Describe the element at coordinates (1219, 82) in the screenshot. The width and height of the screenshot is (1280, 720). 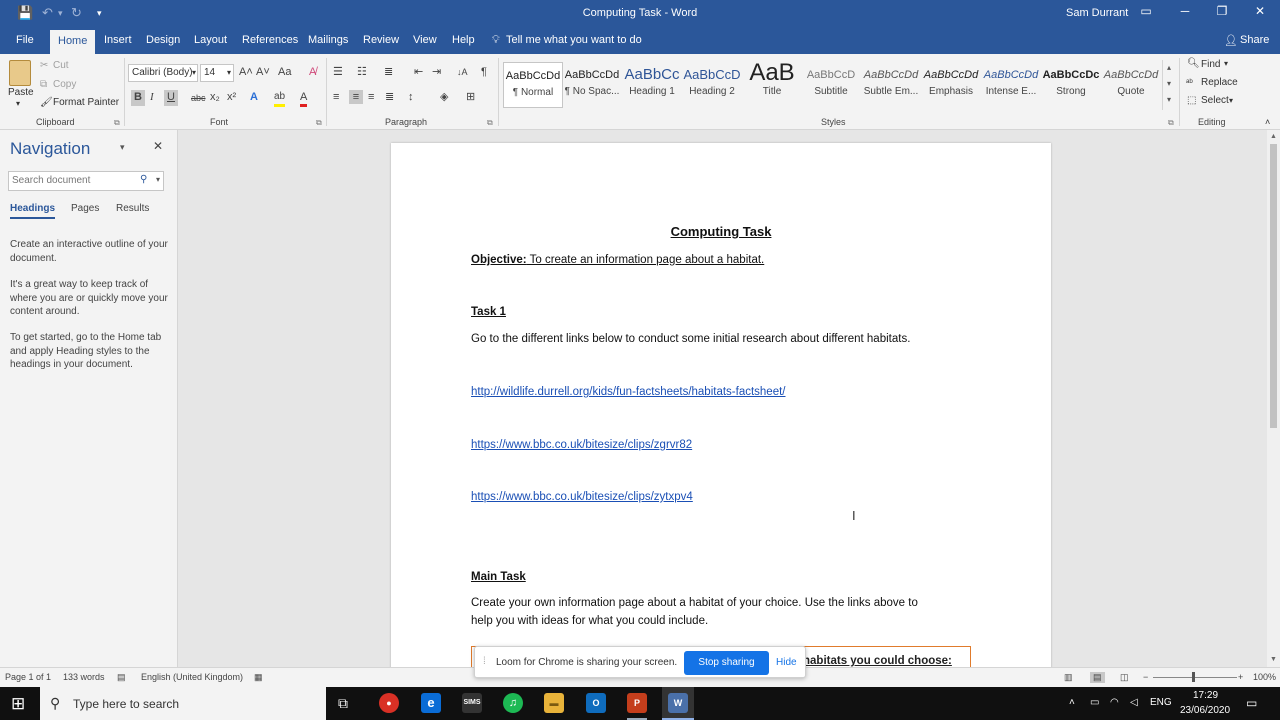
I see `replace-button: Replace` at that location.